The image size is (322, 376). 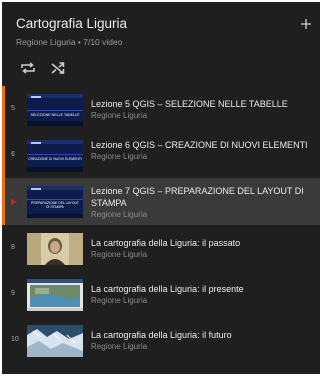 What do you see at coordinates (13, 247) in the screenshot?
I see `item-index: 8` at bounding box center [13, 247].